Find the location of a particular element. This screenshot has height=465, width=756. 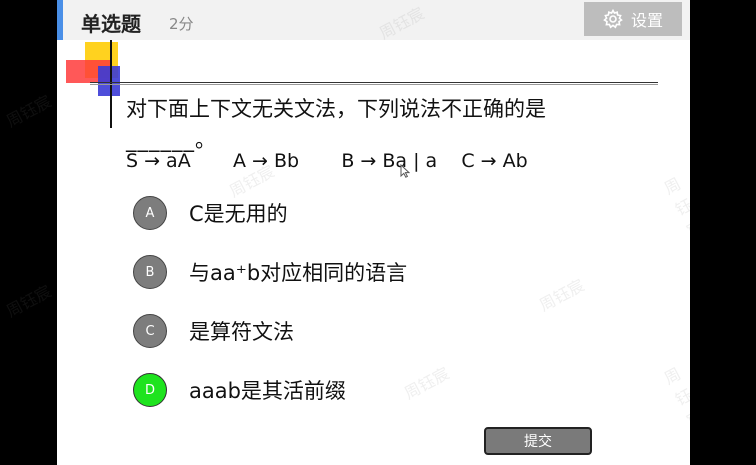

settings-label: 设置 is located at coordinates (646, 20).